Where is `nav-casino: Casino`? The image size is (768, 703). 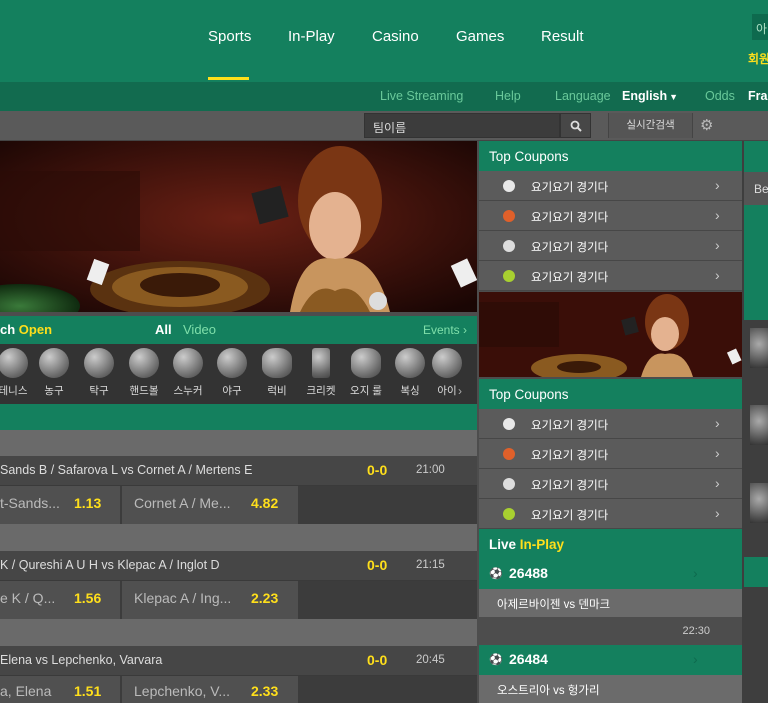 nav-casino: Casino is located at coordinates (395, 36).